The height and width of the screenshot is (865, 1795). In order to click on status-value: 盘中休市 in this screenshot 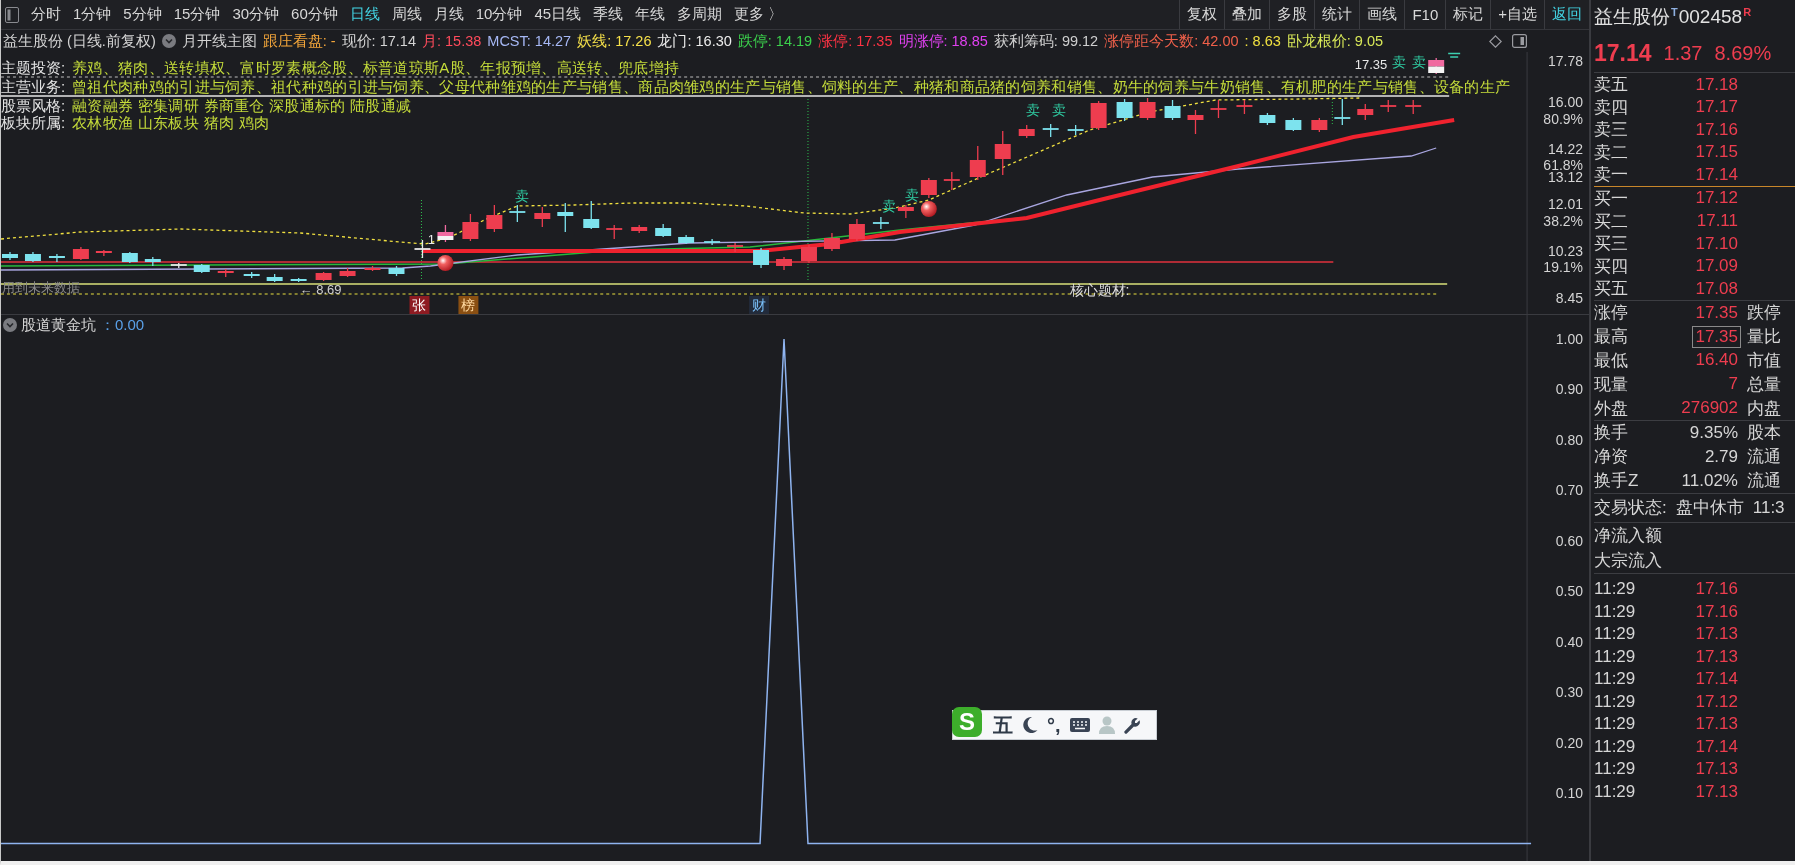, I will do `click(1709, 508)`.